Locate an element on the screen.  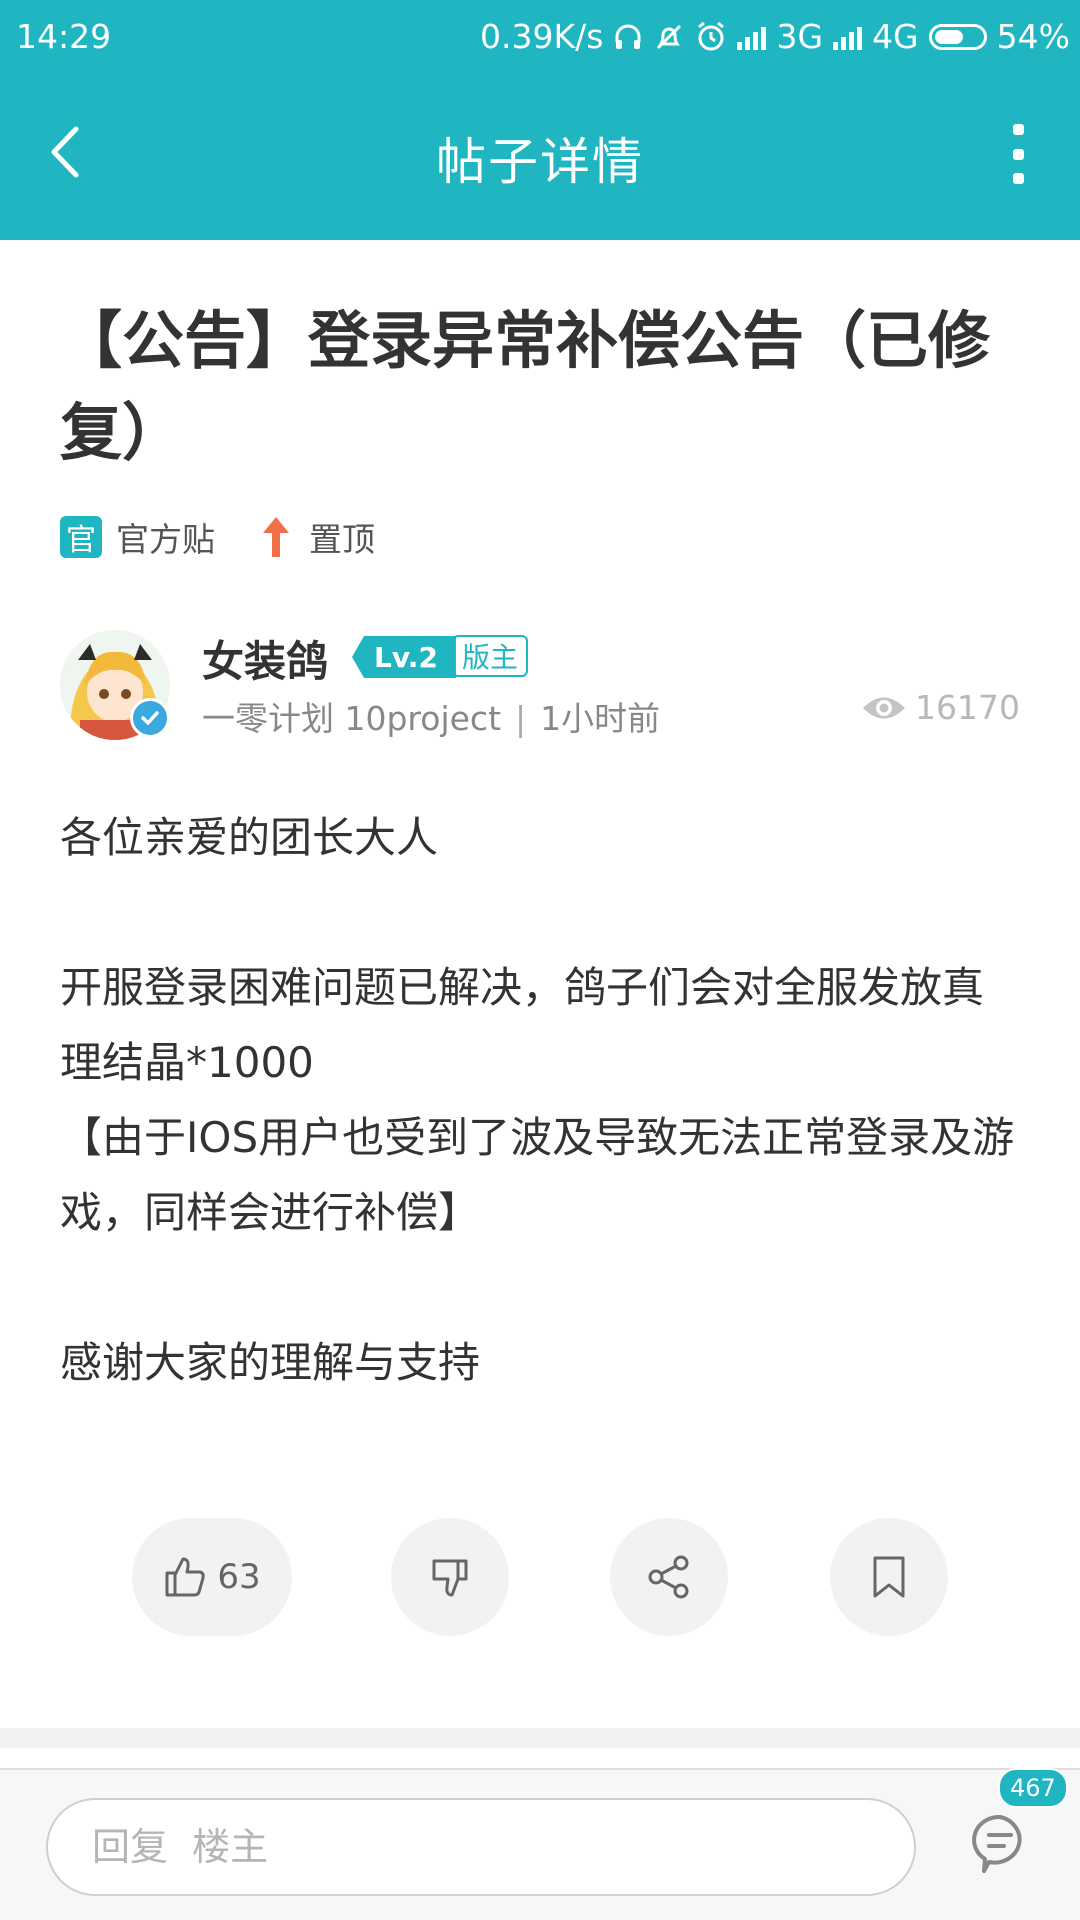
forum-name: 一零计划 10project is located at coordinates (351, 718).